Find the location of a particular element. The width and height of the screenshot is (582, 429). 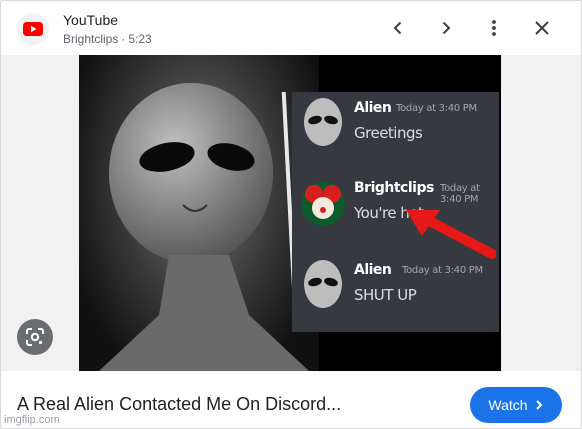

imgflip-watermark: imgflip.com is located at coordinates (32, 420).